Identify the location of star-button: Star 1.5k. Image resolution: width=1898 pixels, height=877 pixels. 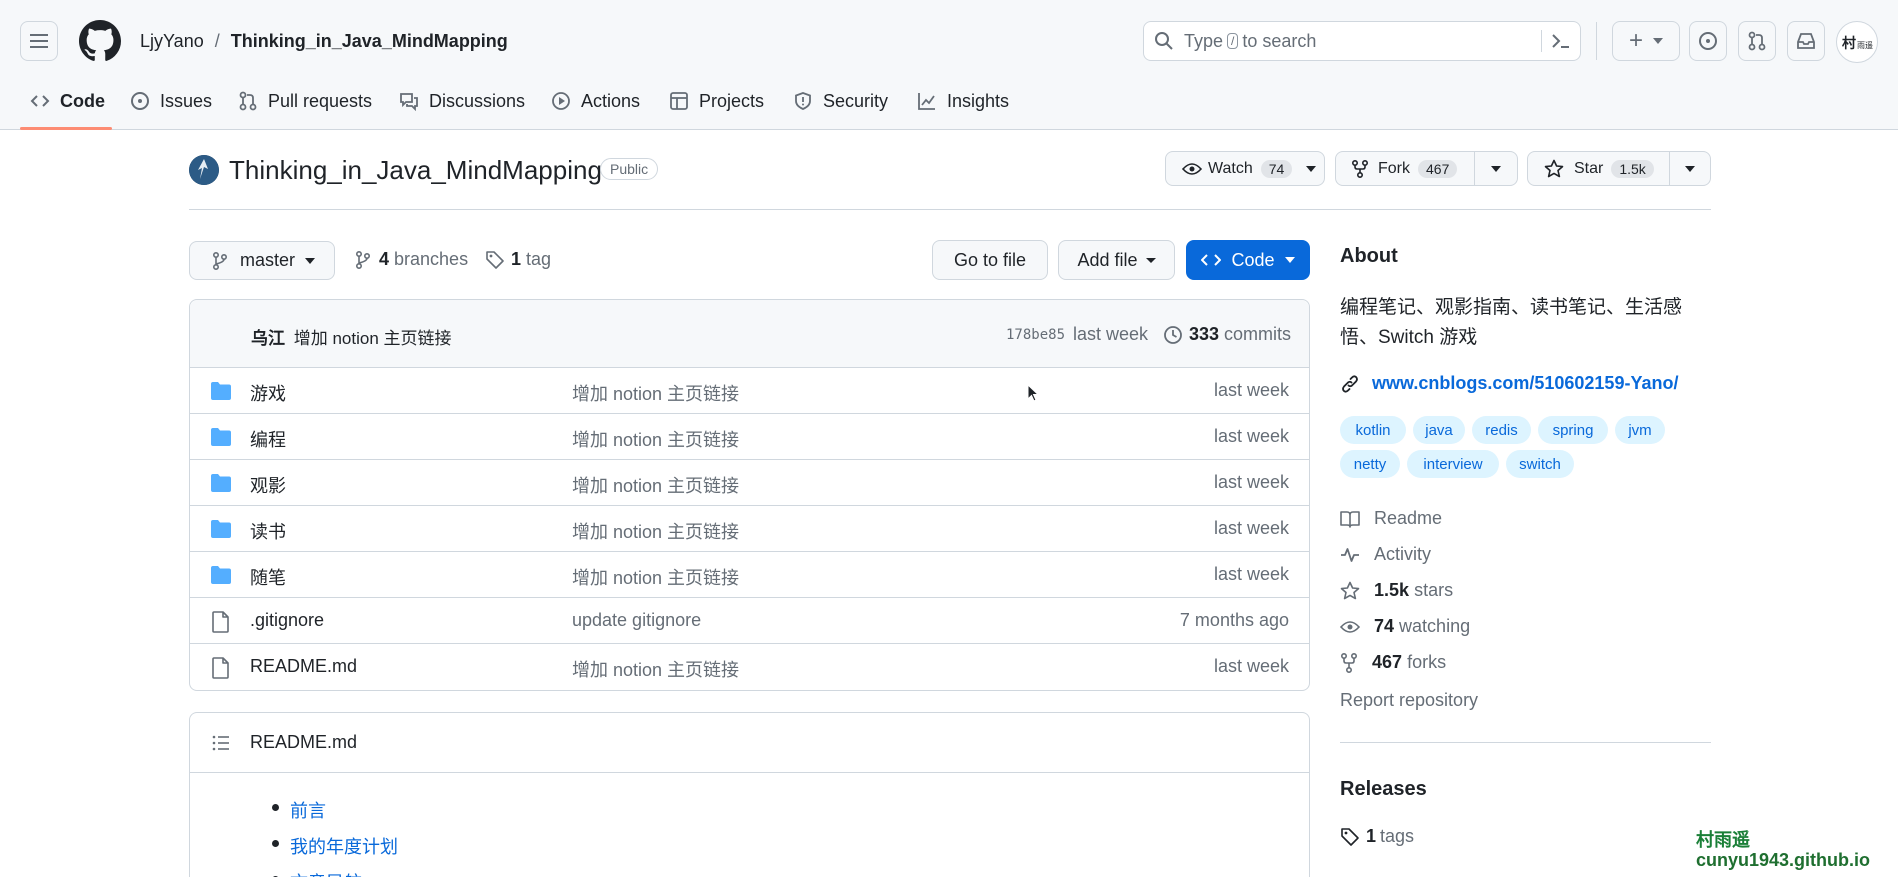
(1598, 168).